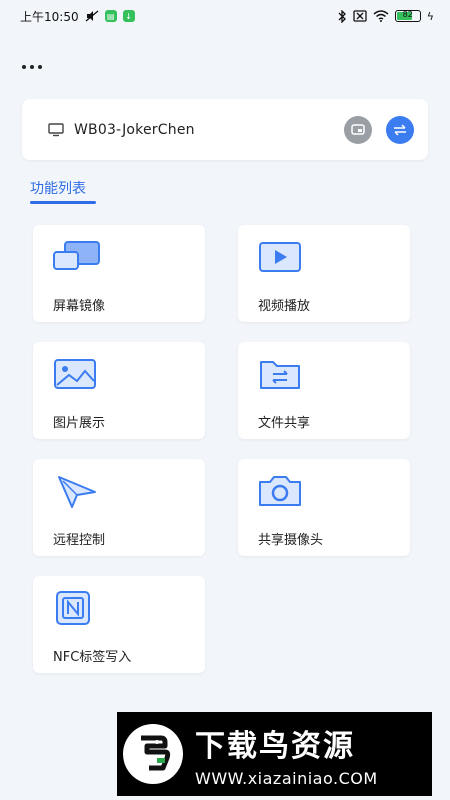 The height and width of the screenshot is (800, 450). What do you see at coordinates (58, 189) in the screenshot?
I see `feature-list-title: 功能列表` at bounding box center [58, 189].